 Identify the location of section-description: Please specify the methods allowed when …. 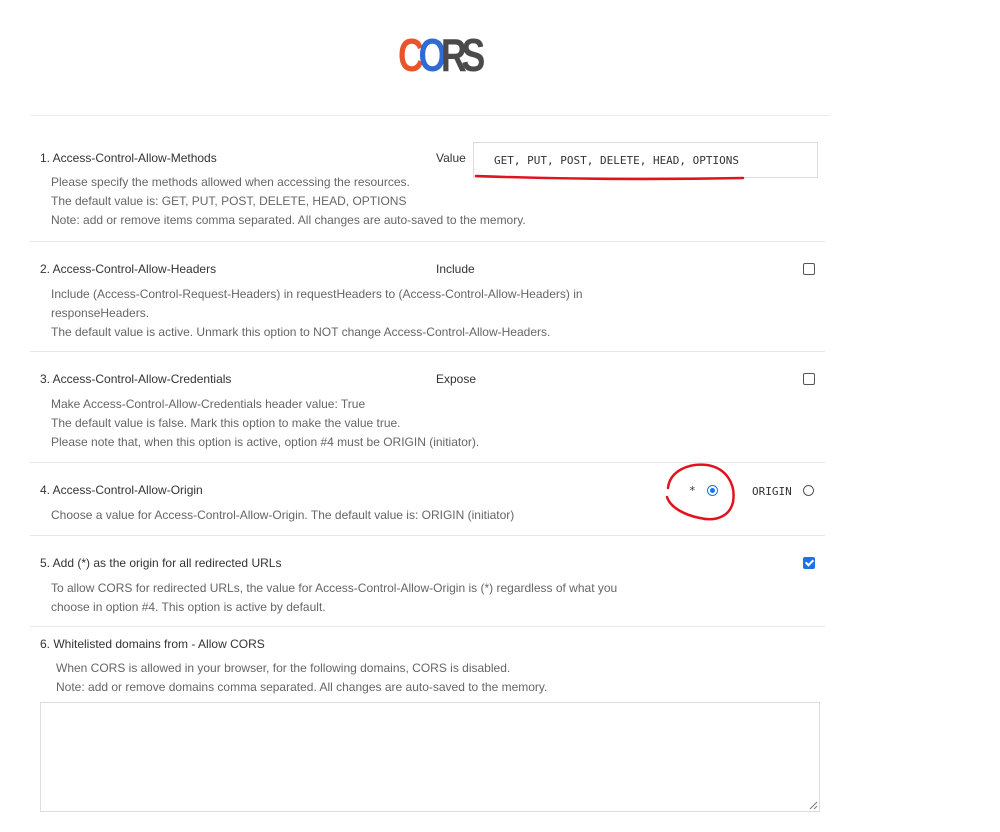
(288, 201).